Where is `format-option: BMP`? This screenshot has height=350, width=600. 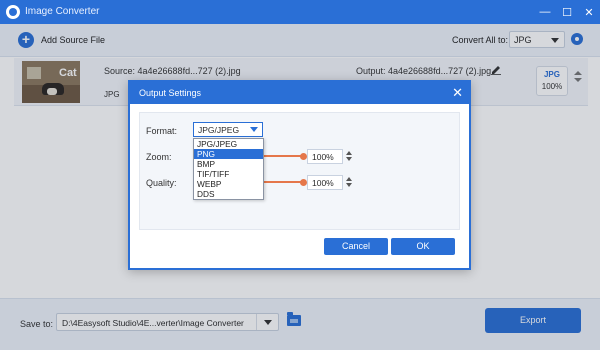
format-option: BMP is located at coordinates (228, 164).